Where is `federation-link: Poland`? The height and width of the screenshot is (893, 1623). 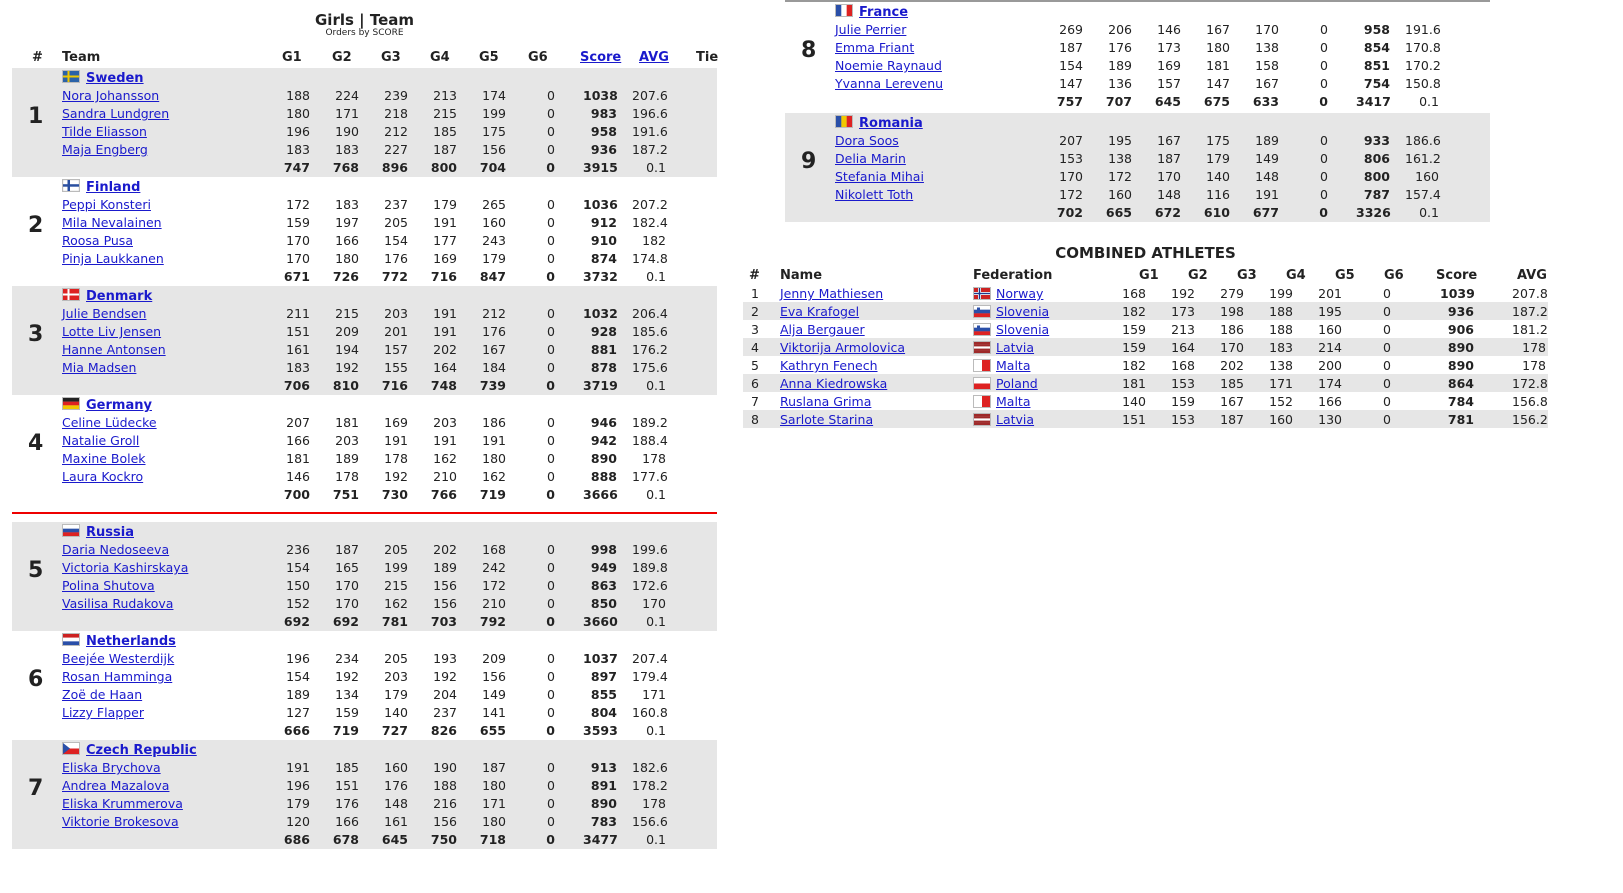 federation-link: Poland is located at coordinates (1017, 383).